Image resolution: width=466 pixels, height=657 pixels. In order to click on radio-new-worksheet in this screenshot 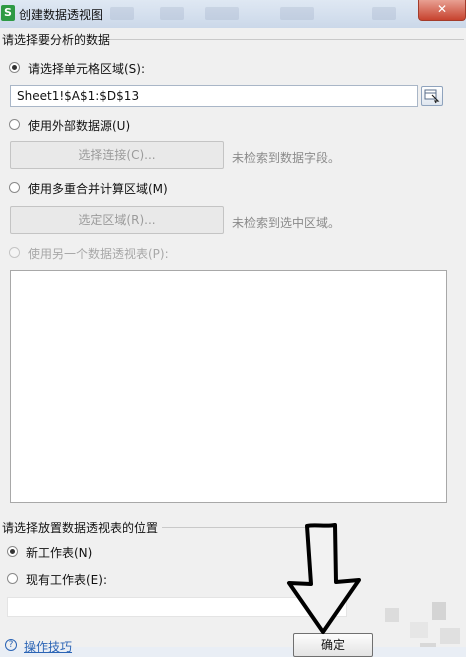, I will do `click(12, 551)`.